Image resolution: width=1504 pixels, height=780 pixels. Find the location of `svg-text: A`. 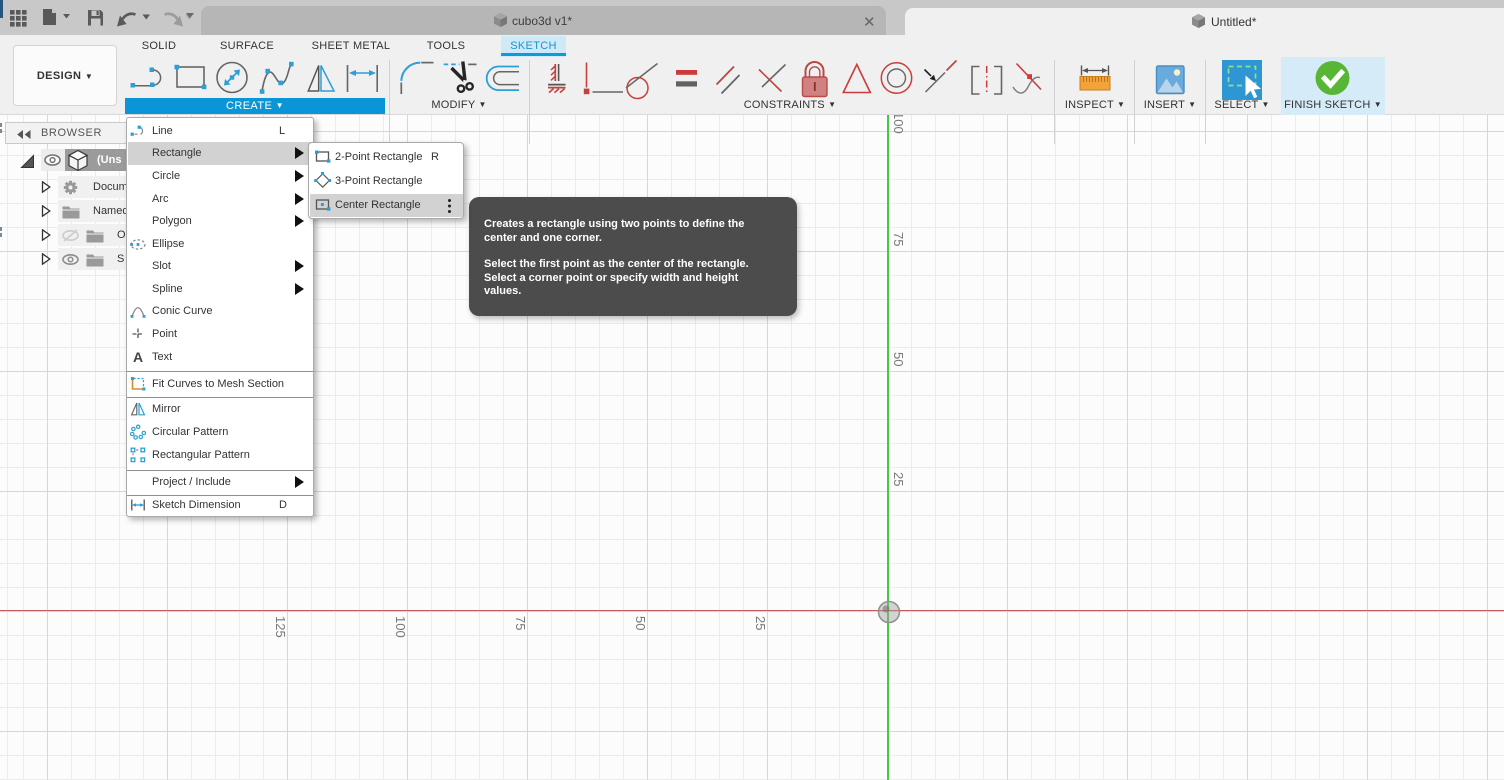

svg-text: A is located at coordinates (138, 357).